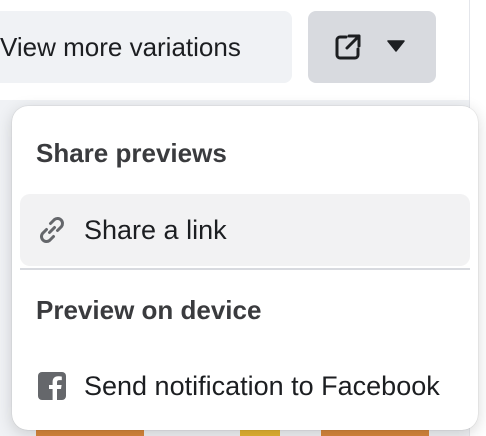 The width and height of the screenshot is (486, 436). What do you see at coordinates (52, 386) in the screenshot?
I see `facebook-icon` at bounding box center [52, 386].